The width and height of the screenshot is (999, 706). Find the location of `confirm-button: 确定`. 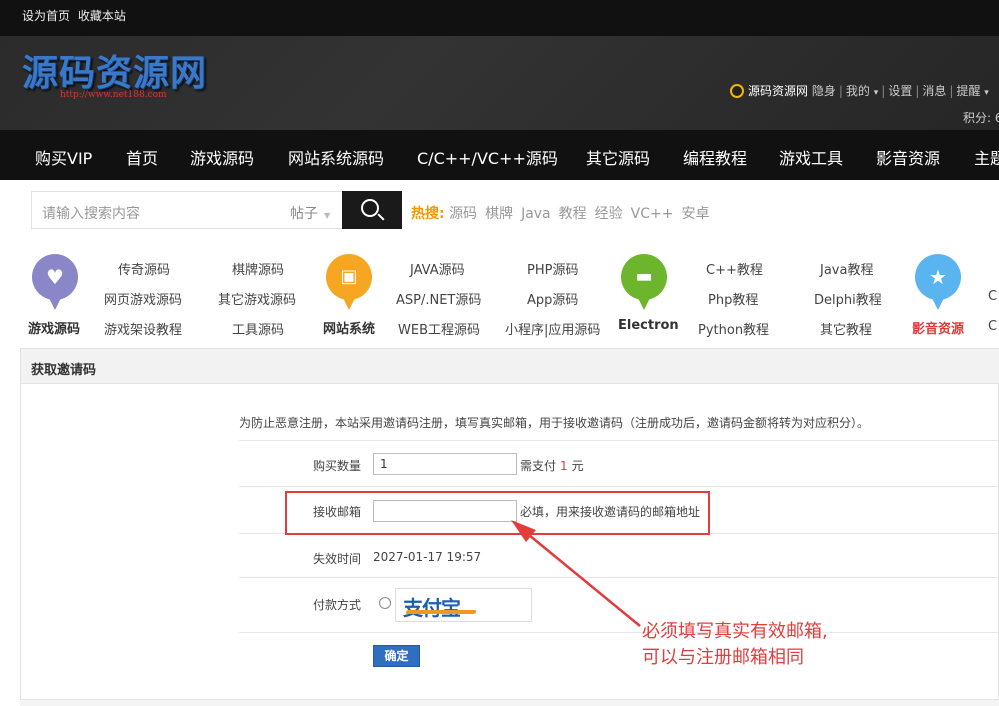

confirm-button: 确定 is located at coordinates (396, 656).